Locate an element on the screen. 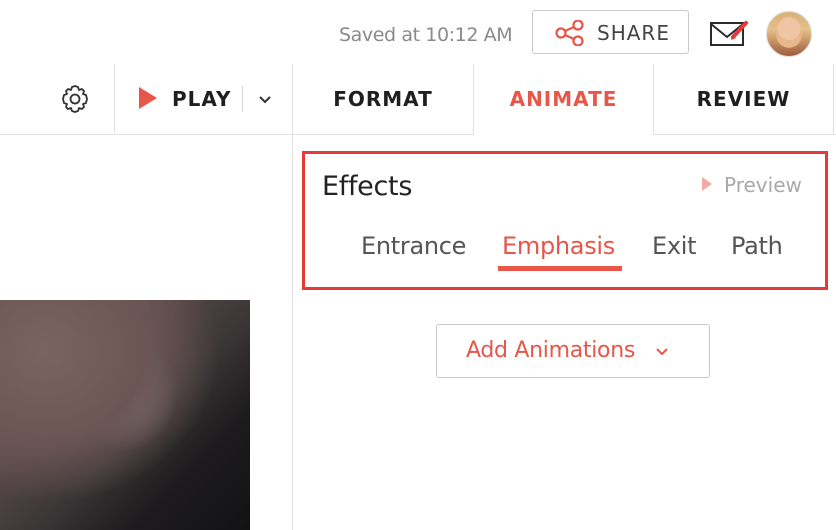 The image size is (836, 530). tab-animate: ANIMATE is located at coordinates (563, 99).